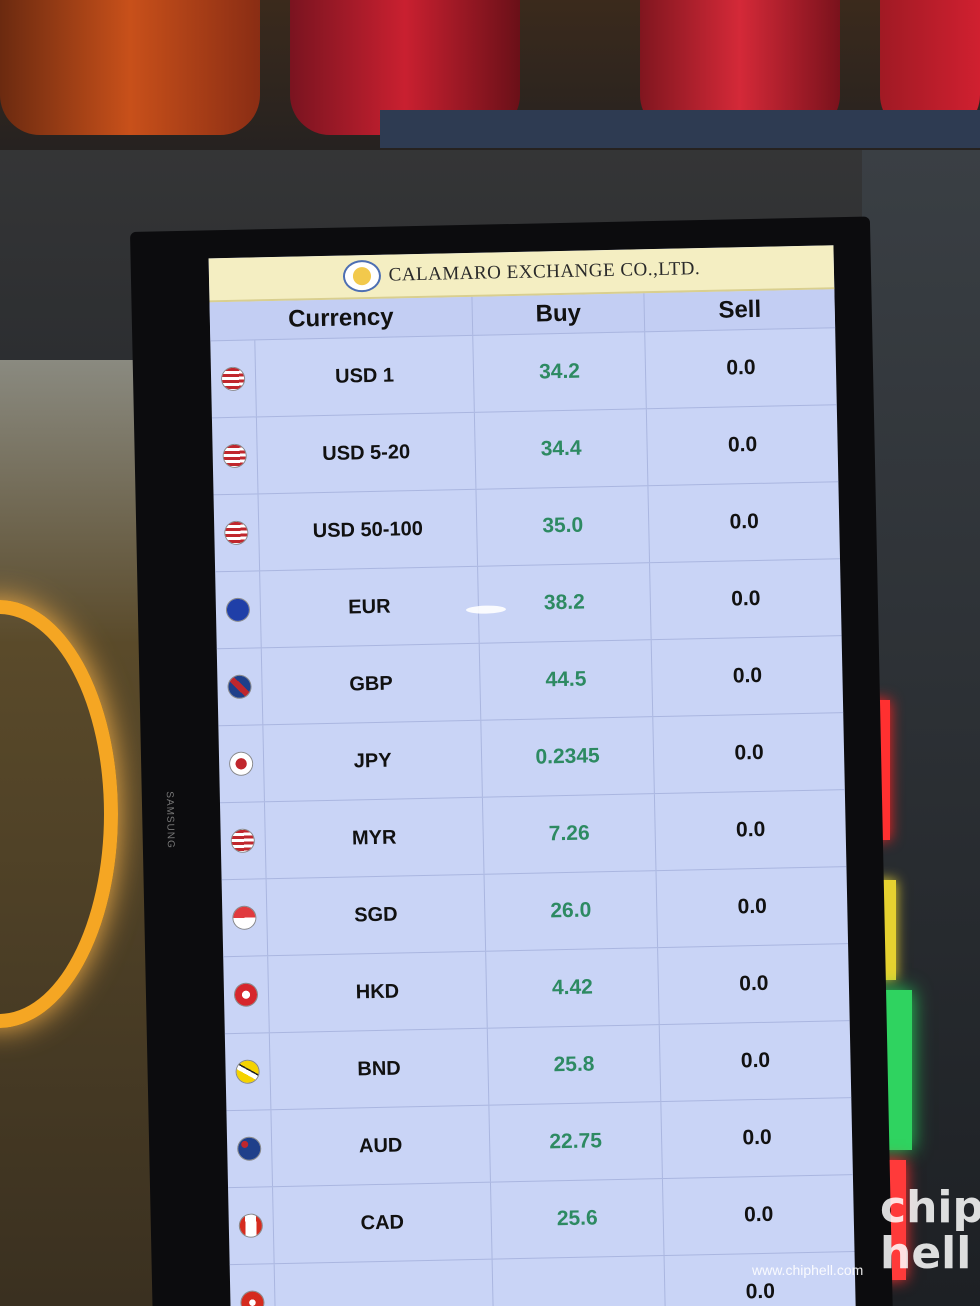 This screenshot has width=980, height=1306. I want to click on currency-code: USD 50-100, so click(367, 530).